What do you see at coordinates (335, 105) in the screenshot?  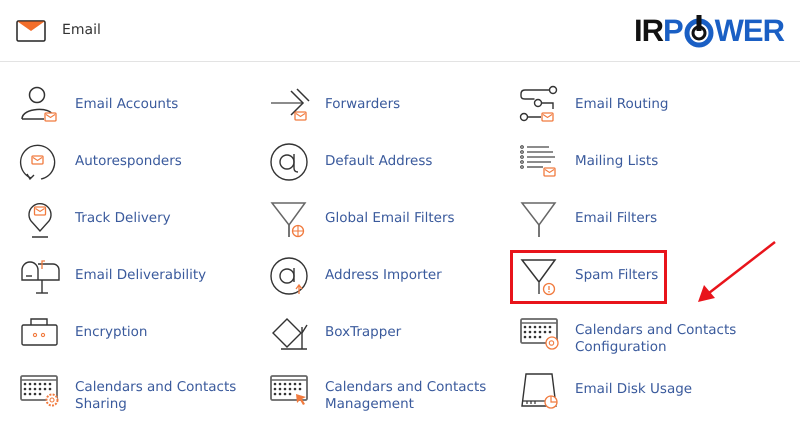 I see `feature-link: Forwarders` at bounding box center [335, 105].